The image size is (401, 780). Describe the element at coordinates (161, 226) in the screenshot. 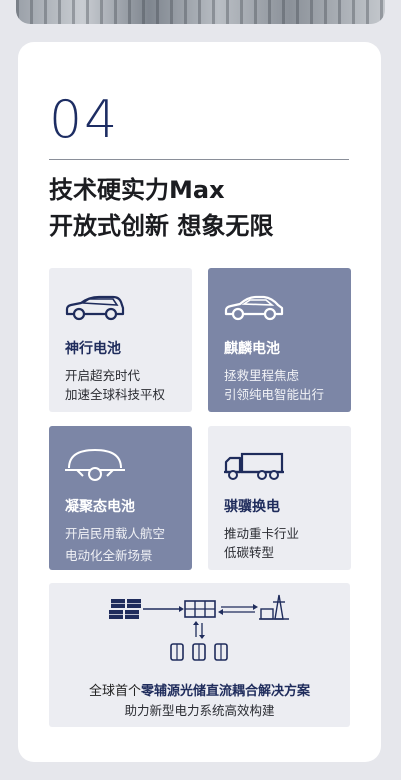

I see `headline-line-2: 开放式创新 想象无限` at that location.